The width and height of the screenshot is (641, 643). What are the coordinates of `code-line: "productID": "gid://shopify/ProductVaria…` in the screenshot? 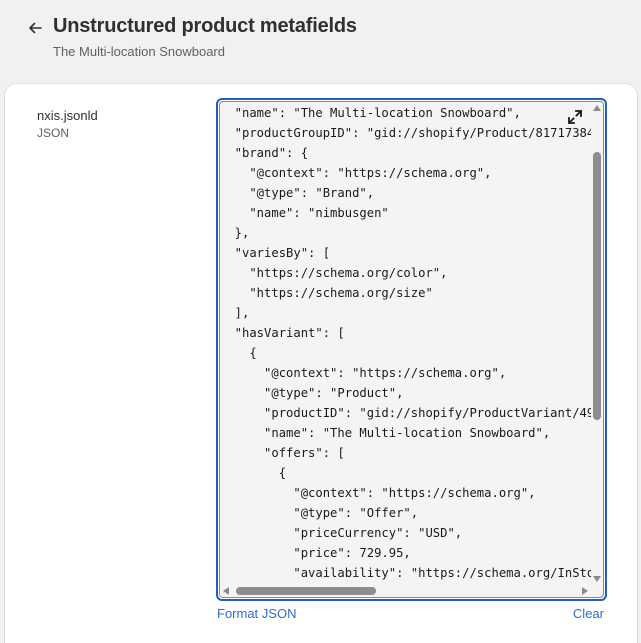 It's located at (405, 413).